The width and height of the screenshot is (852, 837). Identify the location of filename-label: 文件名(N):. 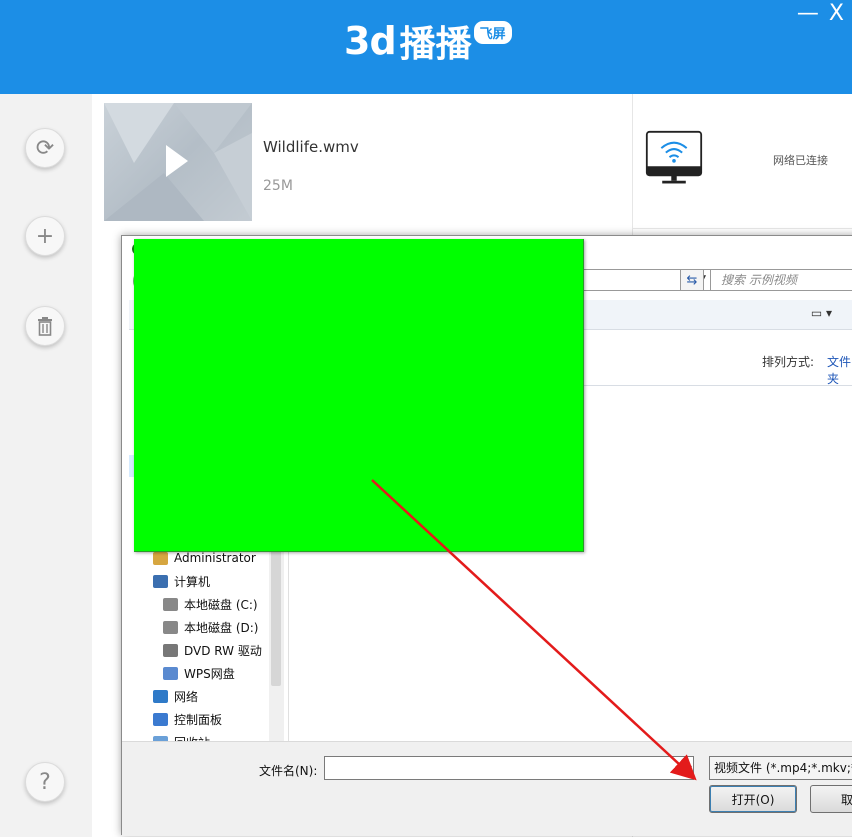
(288, 771).